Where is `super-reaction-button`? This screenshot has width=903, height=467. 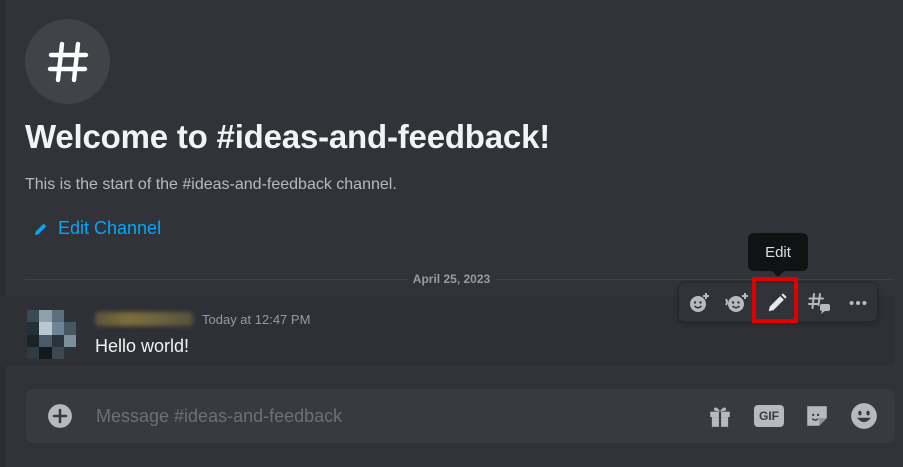
super-reaction-button is located at coordinates (737, 303).